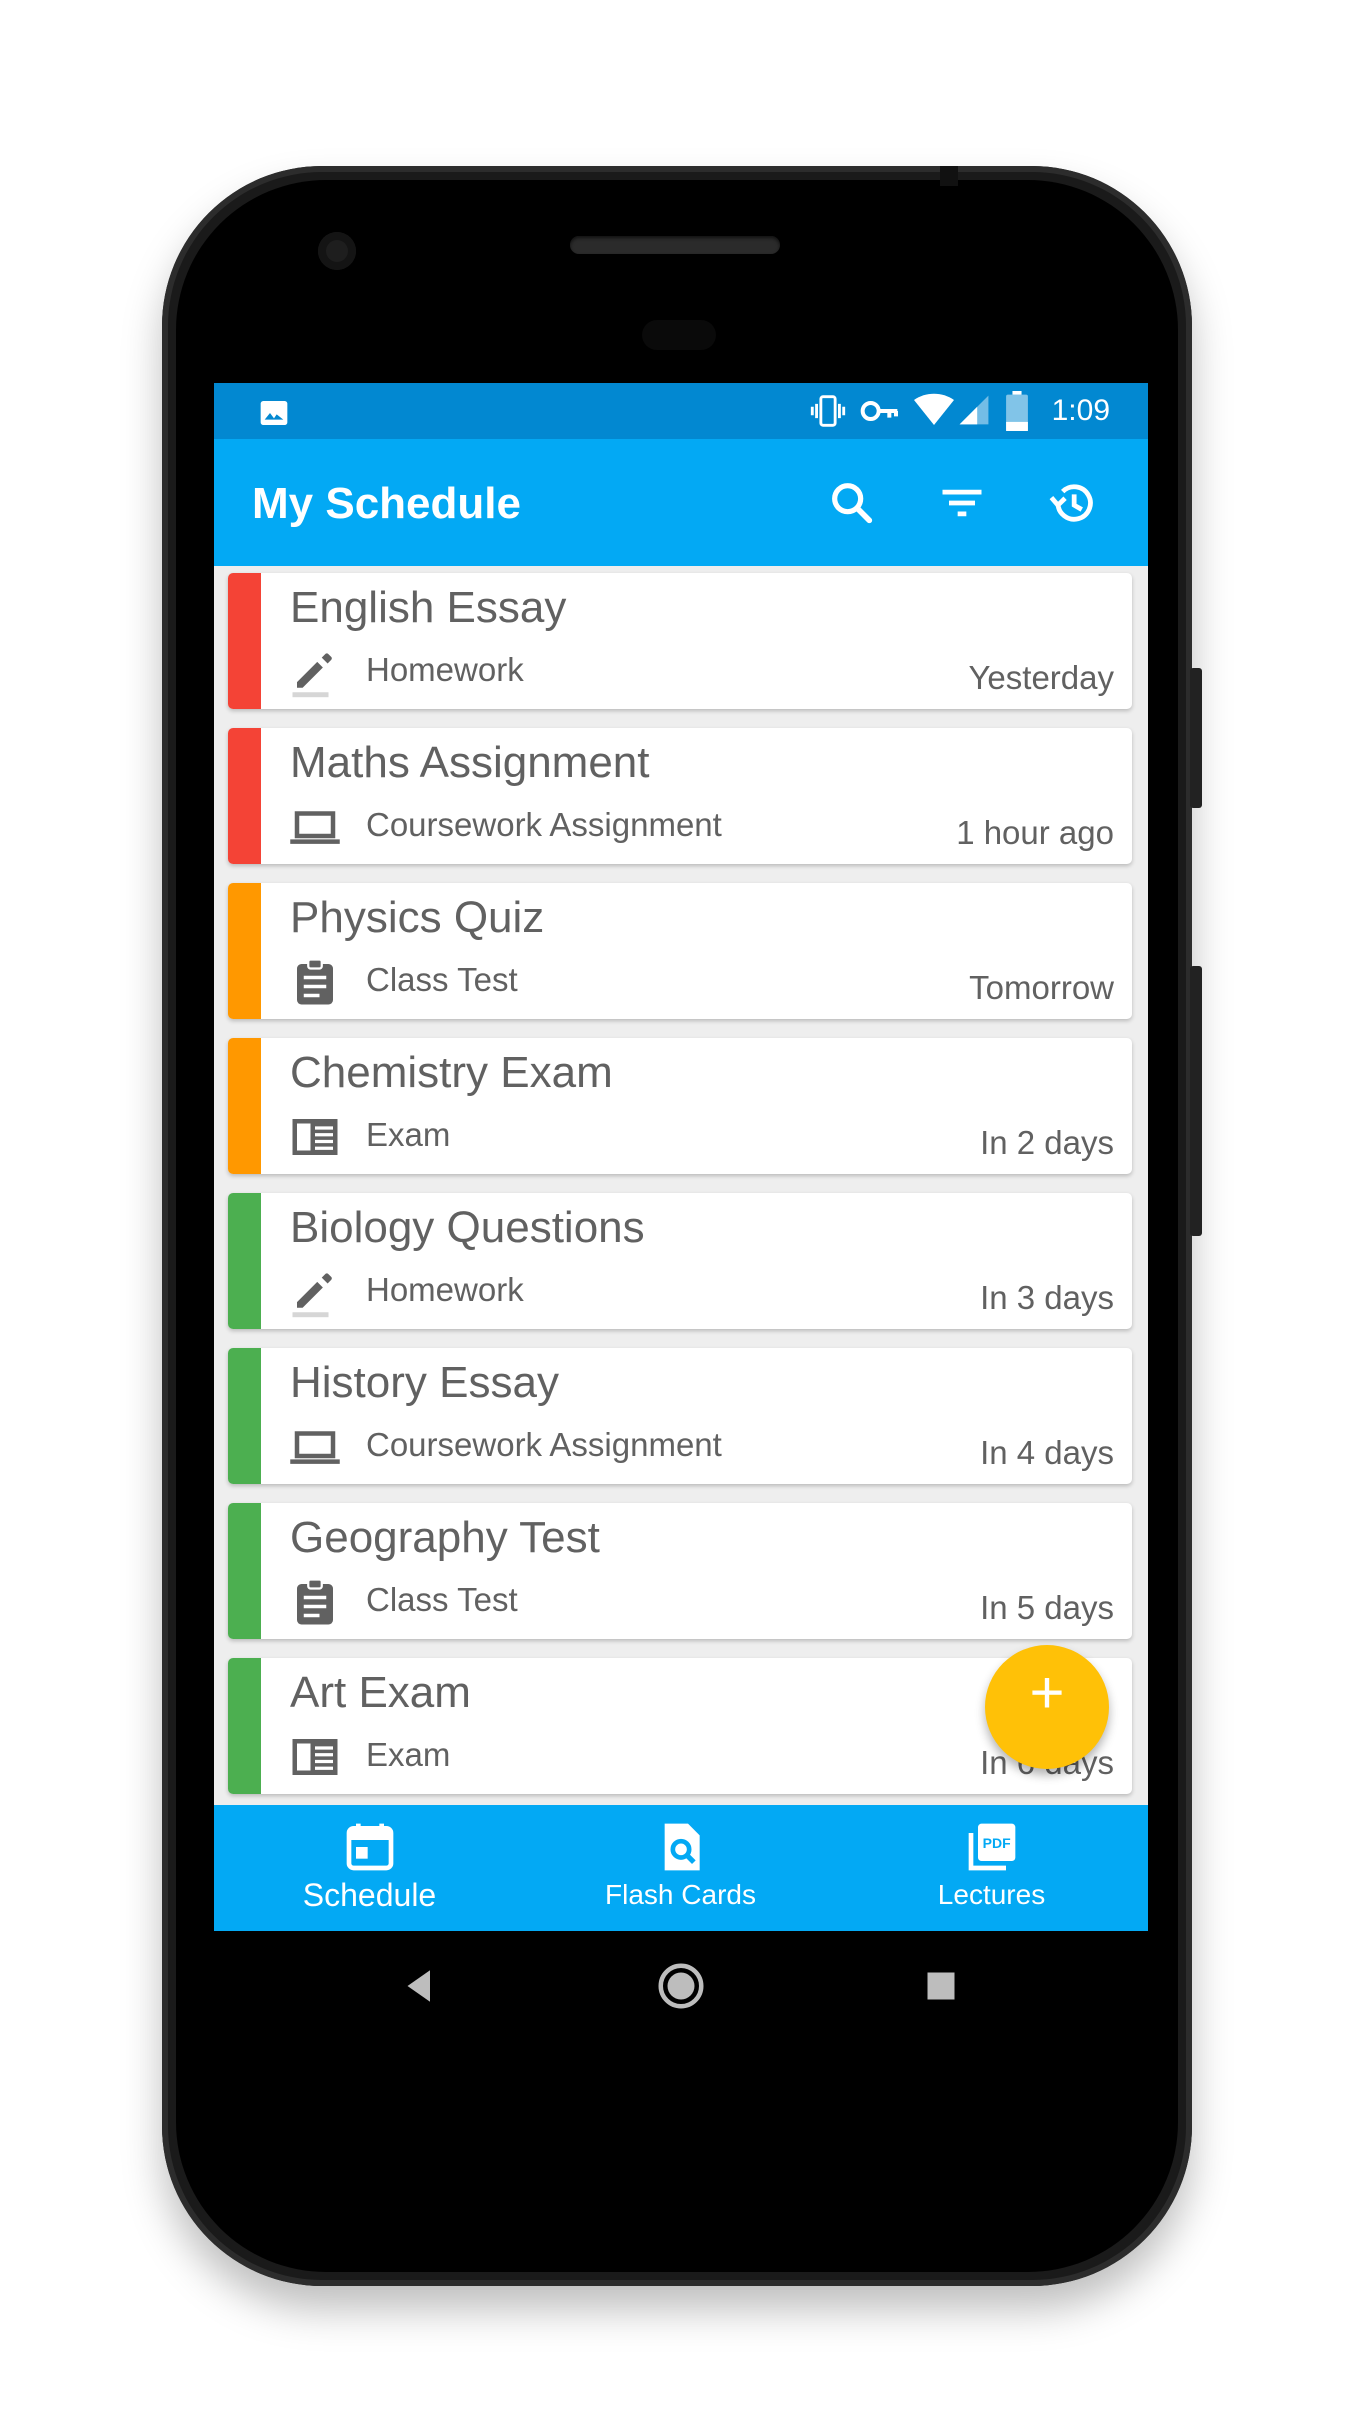 The image size is (1361, 2420). I want to click on vibrate-icon, so click(828, 411).